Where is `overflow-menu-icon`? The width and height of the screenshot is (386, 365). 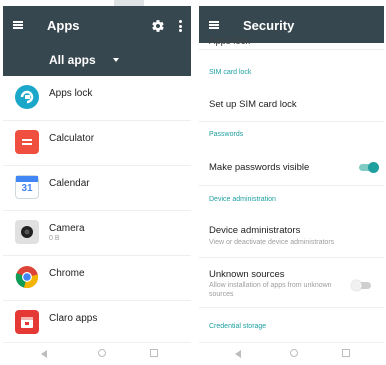 overflow-menu-icon is located at coordinates (180, 26).